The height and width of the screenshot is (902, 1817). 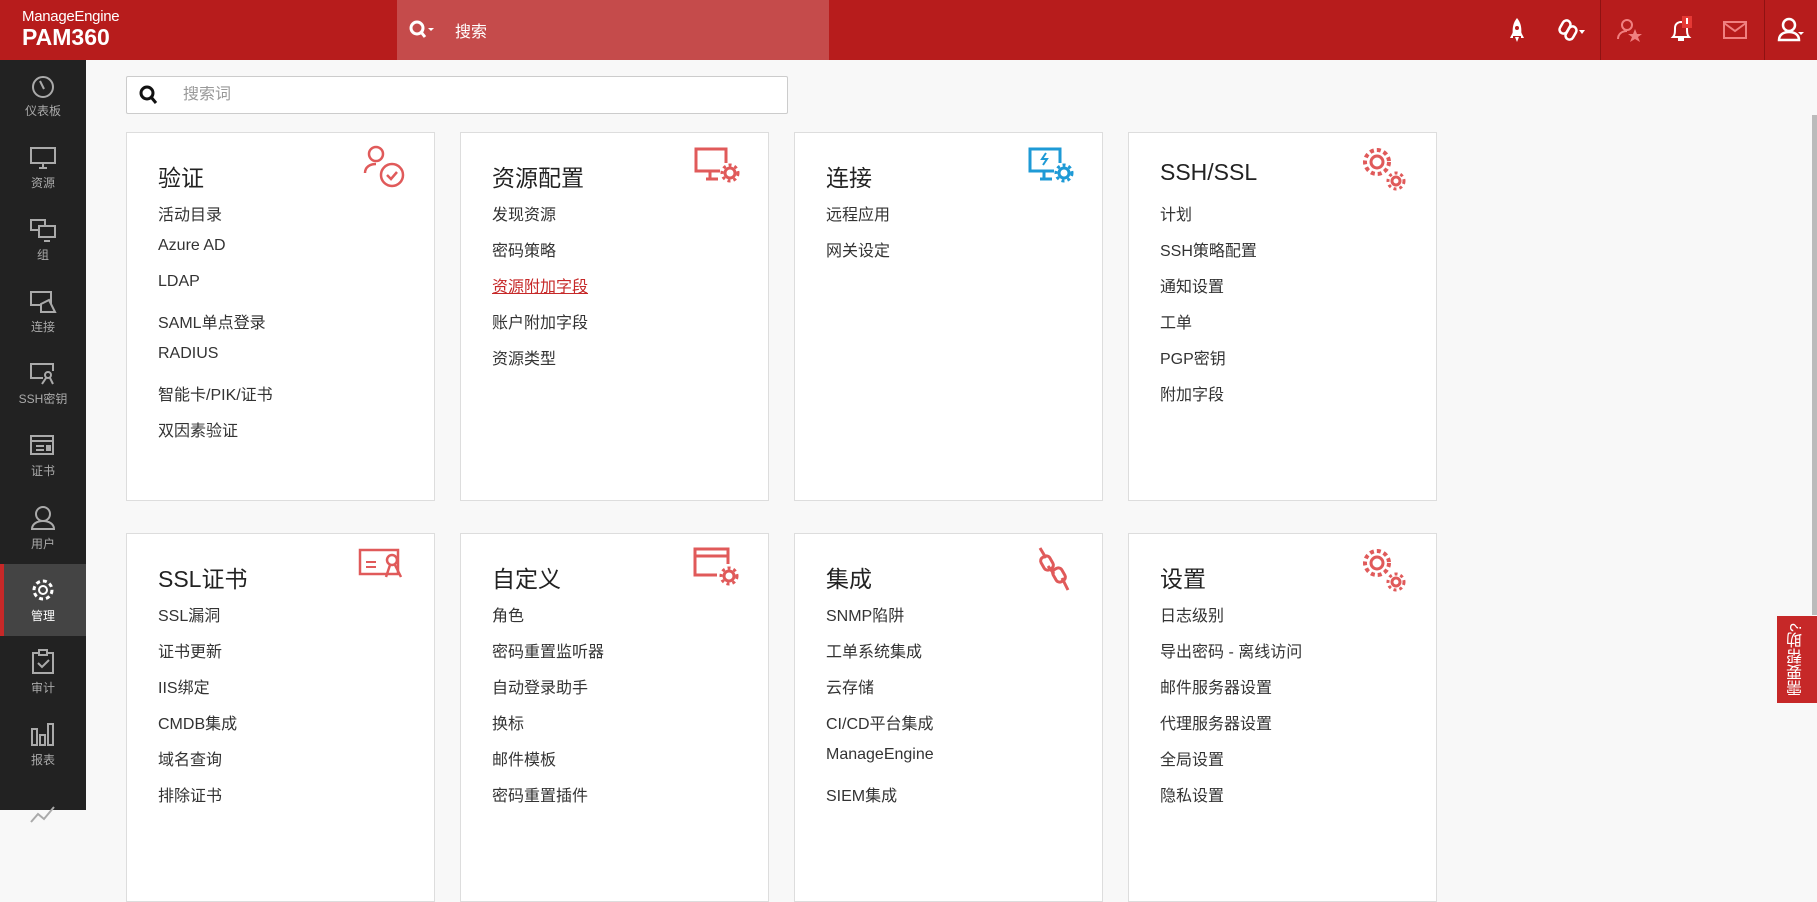 I want to click on card-links: 角色 密码重置监听器 自动登录助手 换标 邮件模板 密码重置插件, so click(x=548, y=710).